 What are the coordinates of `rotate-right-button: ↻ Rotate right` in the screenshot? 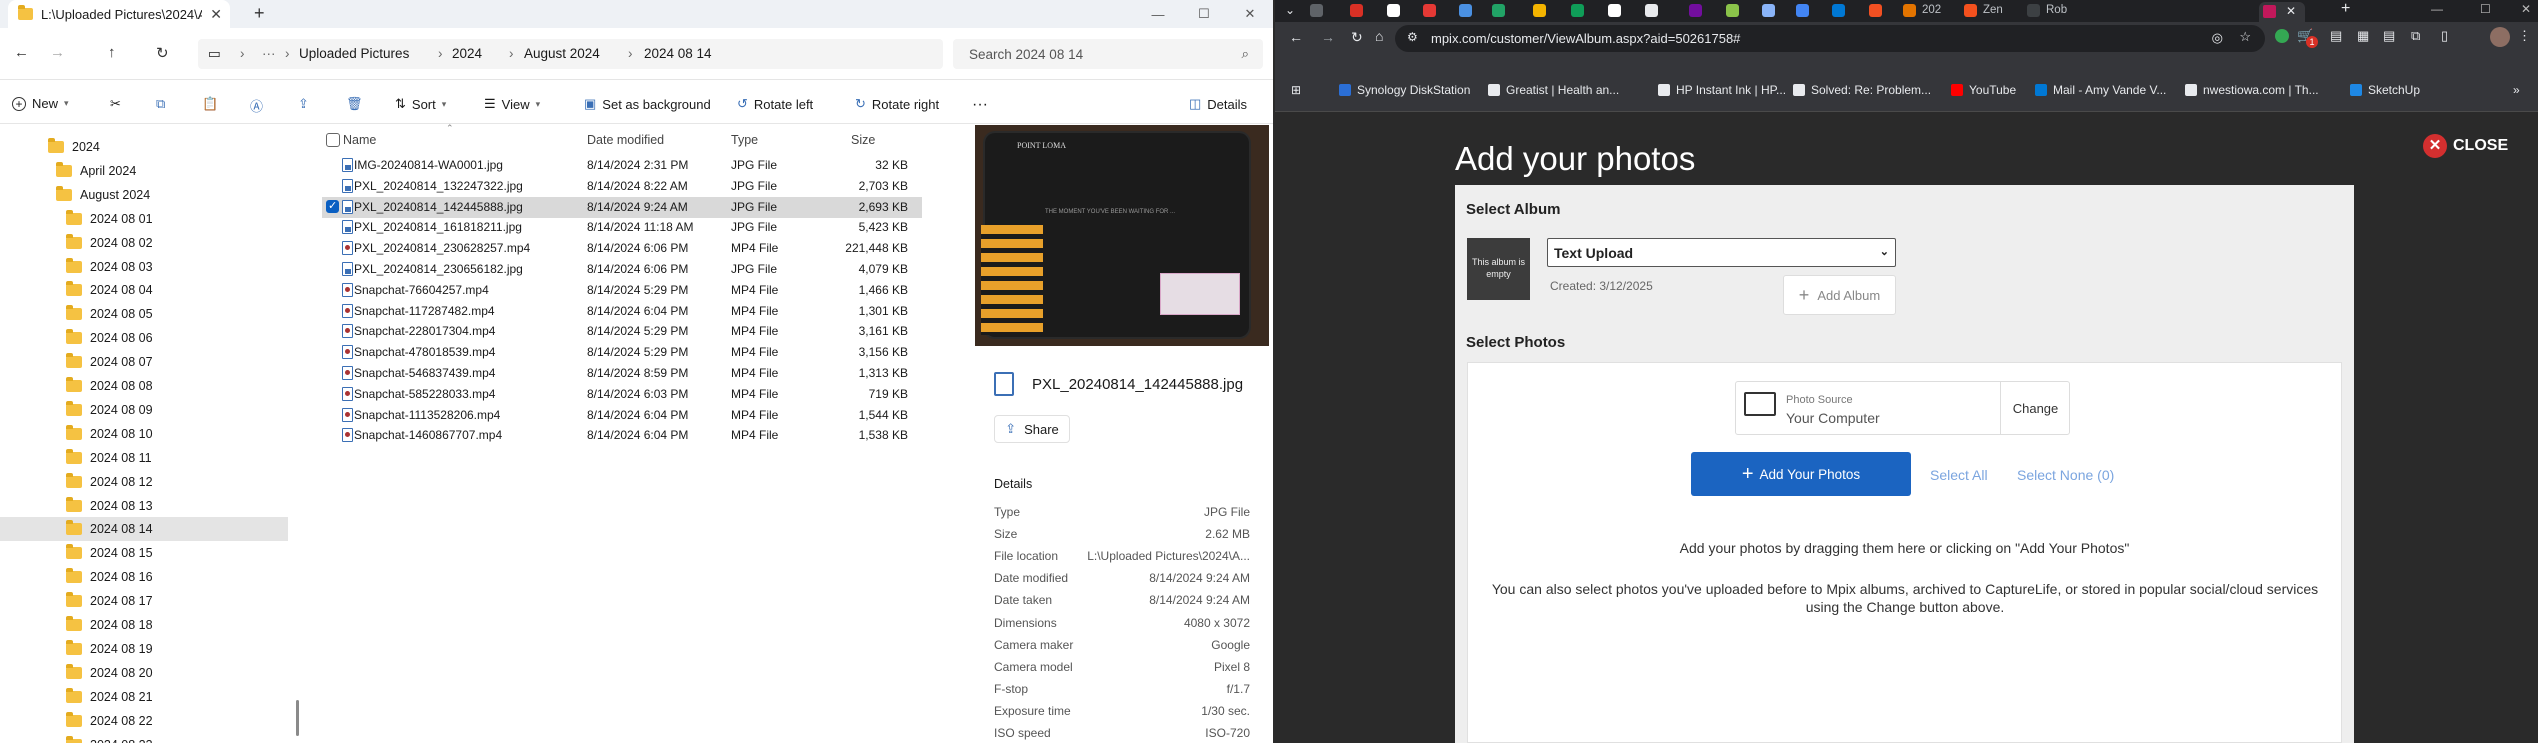 It's located at (897, 104).